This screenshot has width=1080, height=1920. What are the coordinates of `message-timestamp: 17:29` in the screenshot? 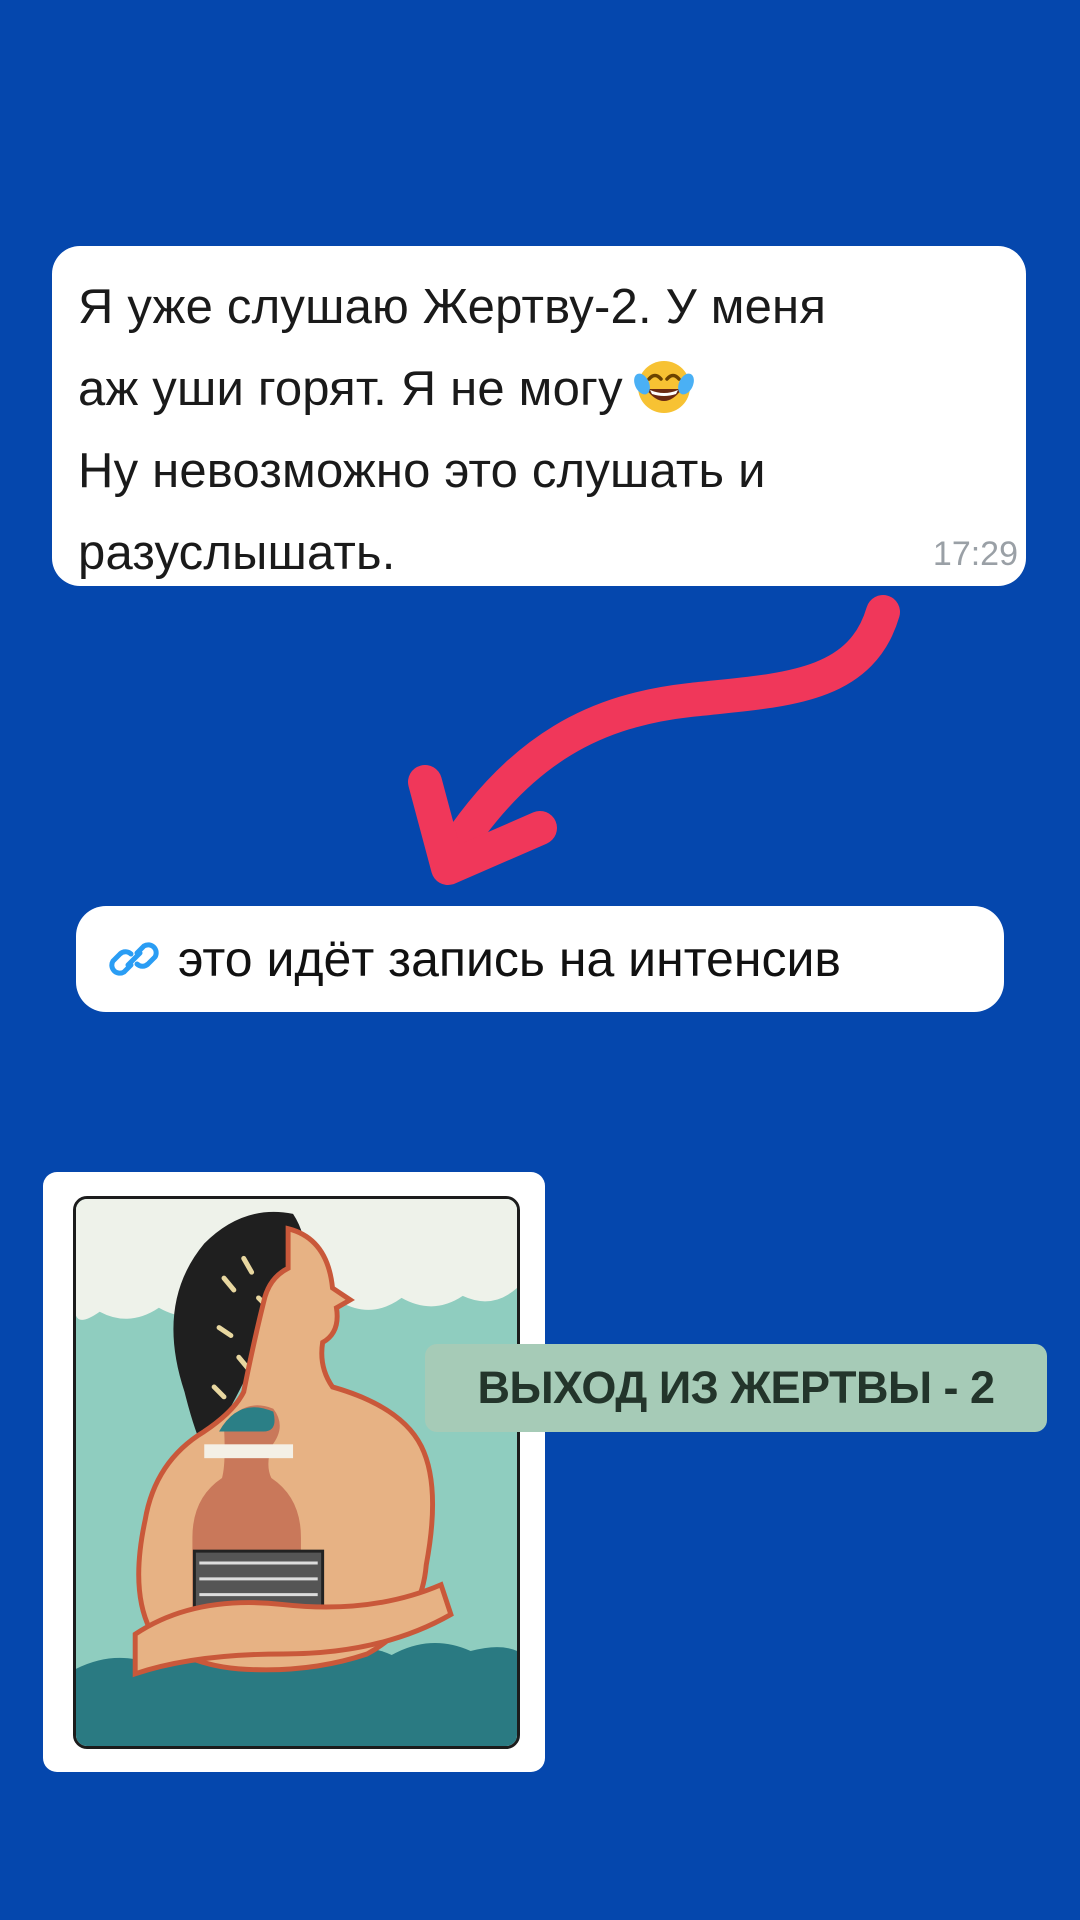 It's located at (975, 554).